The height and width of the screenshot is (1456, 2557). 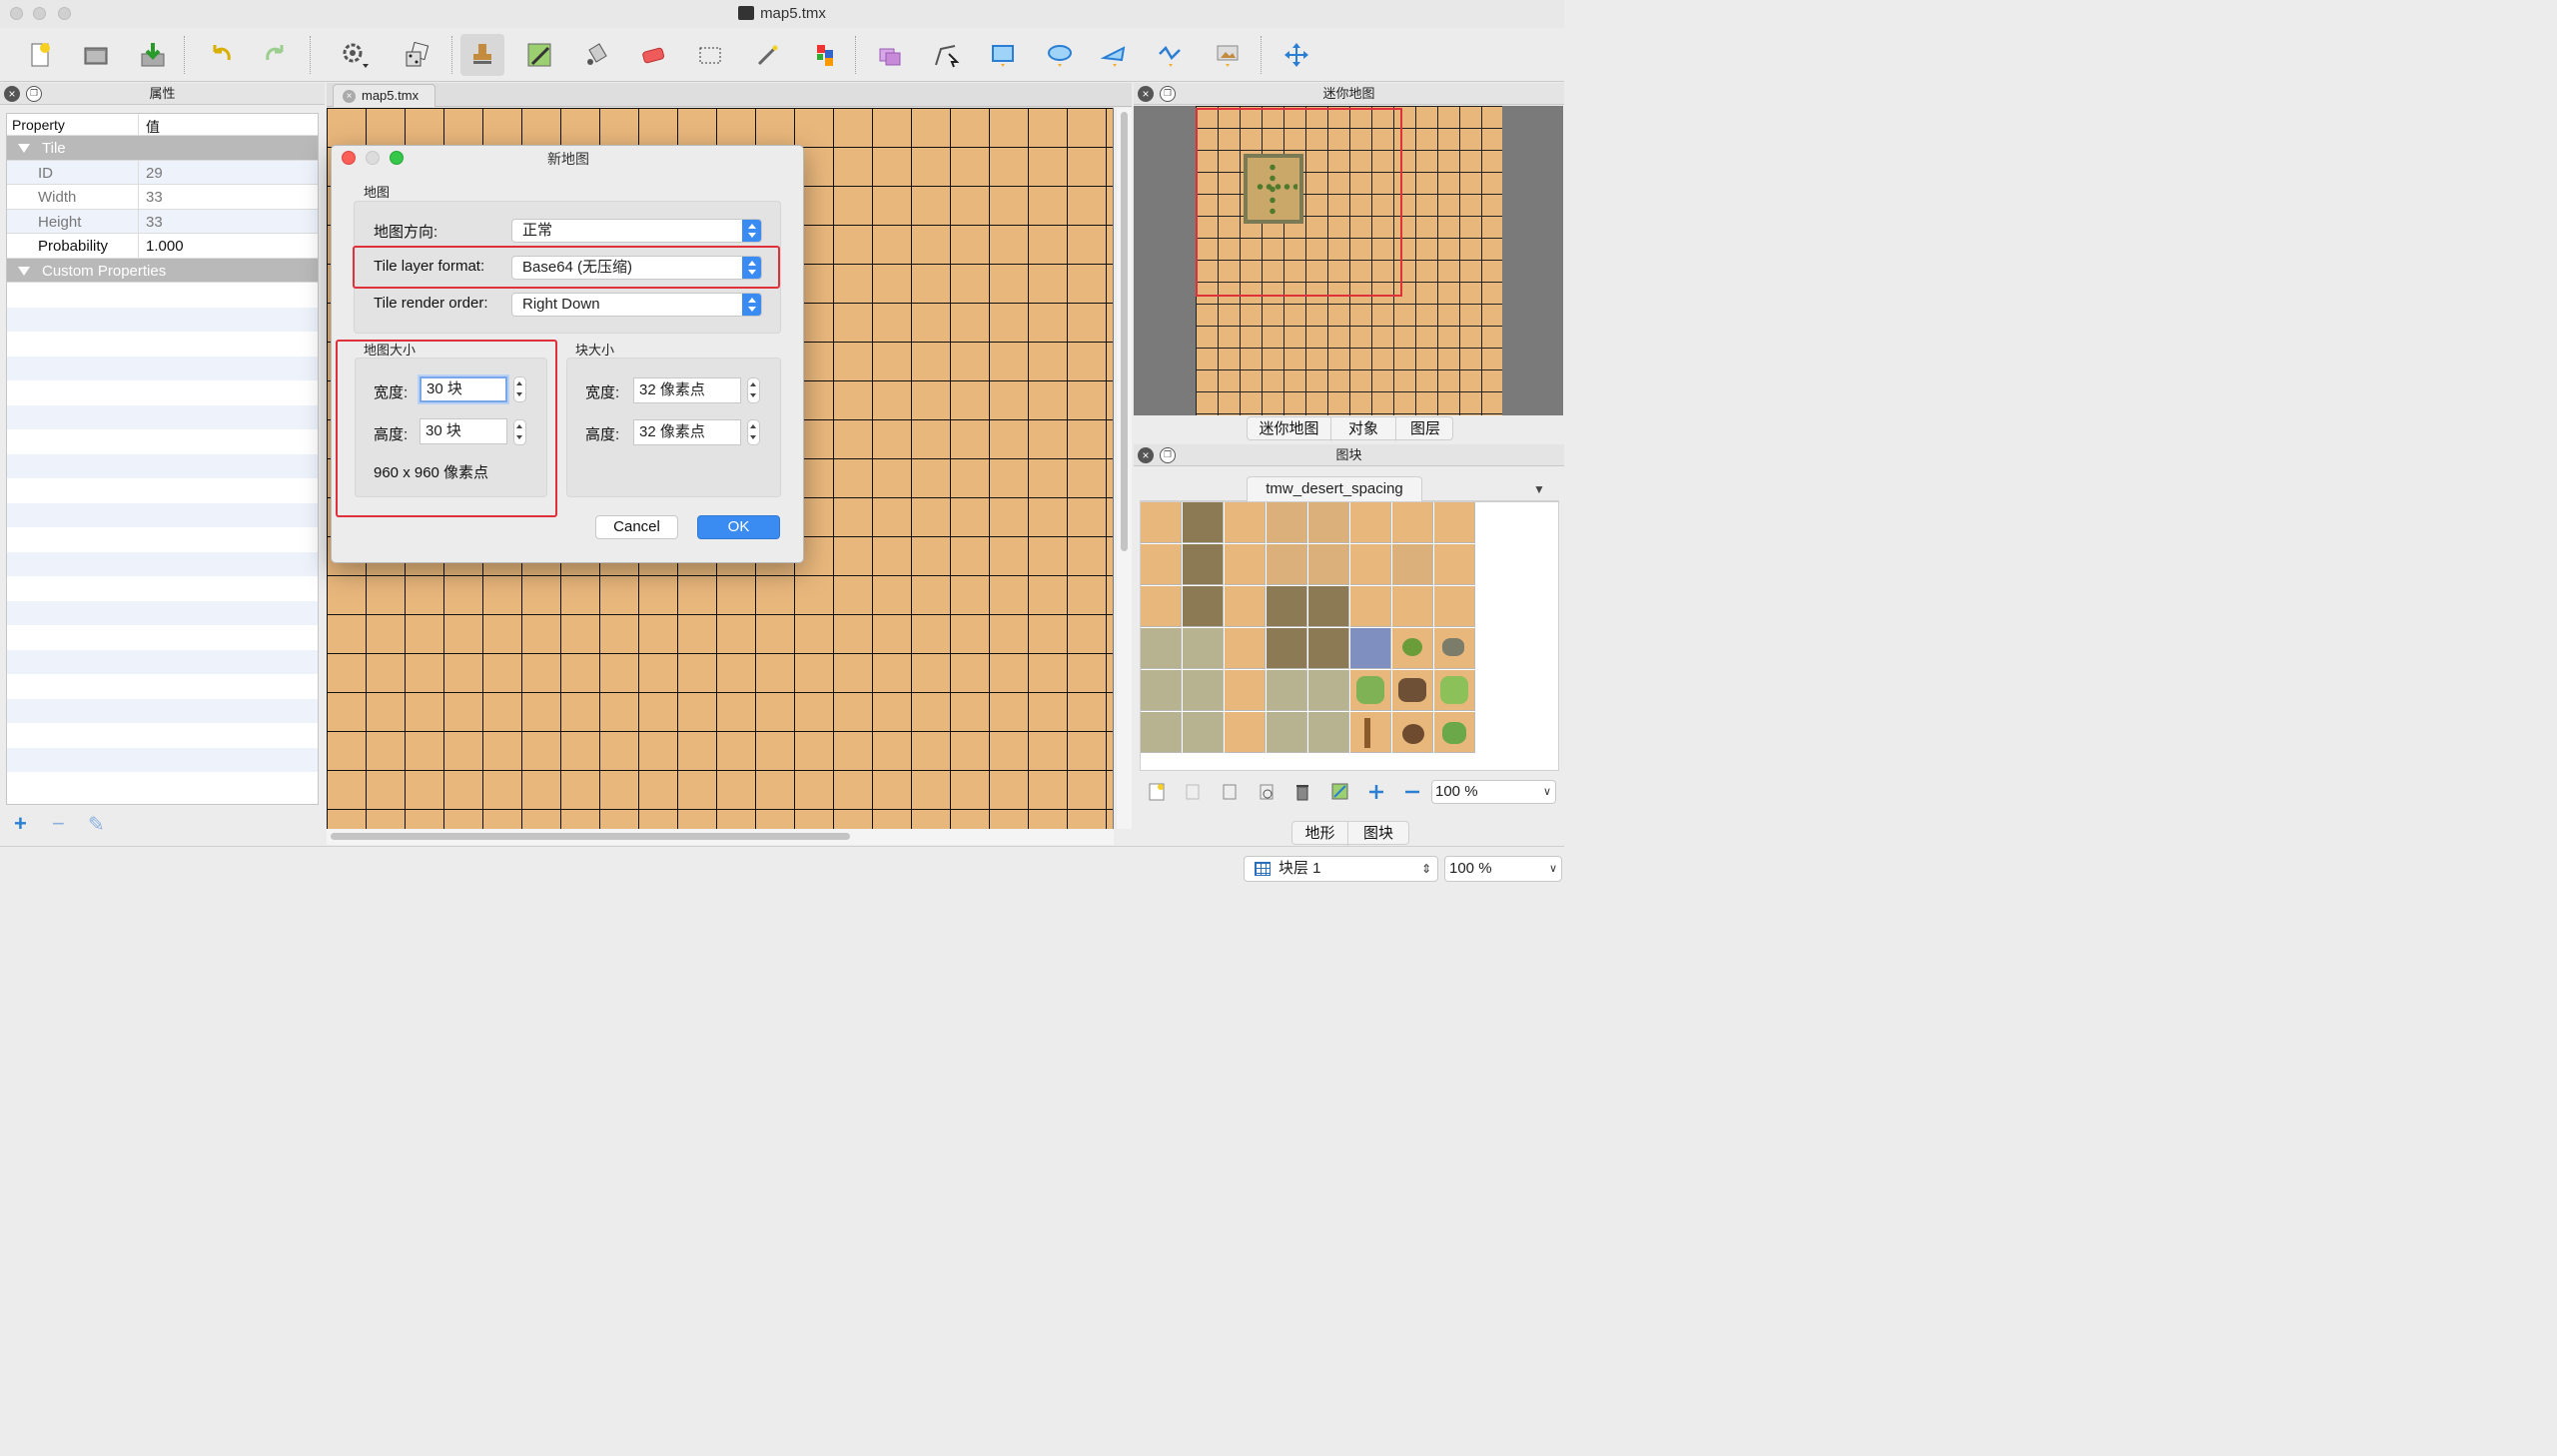 I want to click on remove-property-button: −, so click(x=58, y=824).